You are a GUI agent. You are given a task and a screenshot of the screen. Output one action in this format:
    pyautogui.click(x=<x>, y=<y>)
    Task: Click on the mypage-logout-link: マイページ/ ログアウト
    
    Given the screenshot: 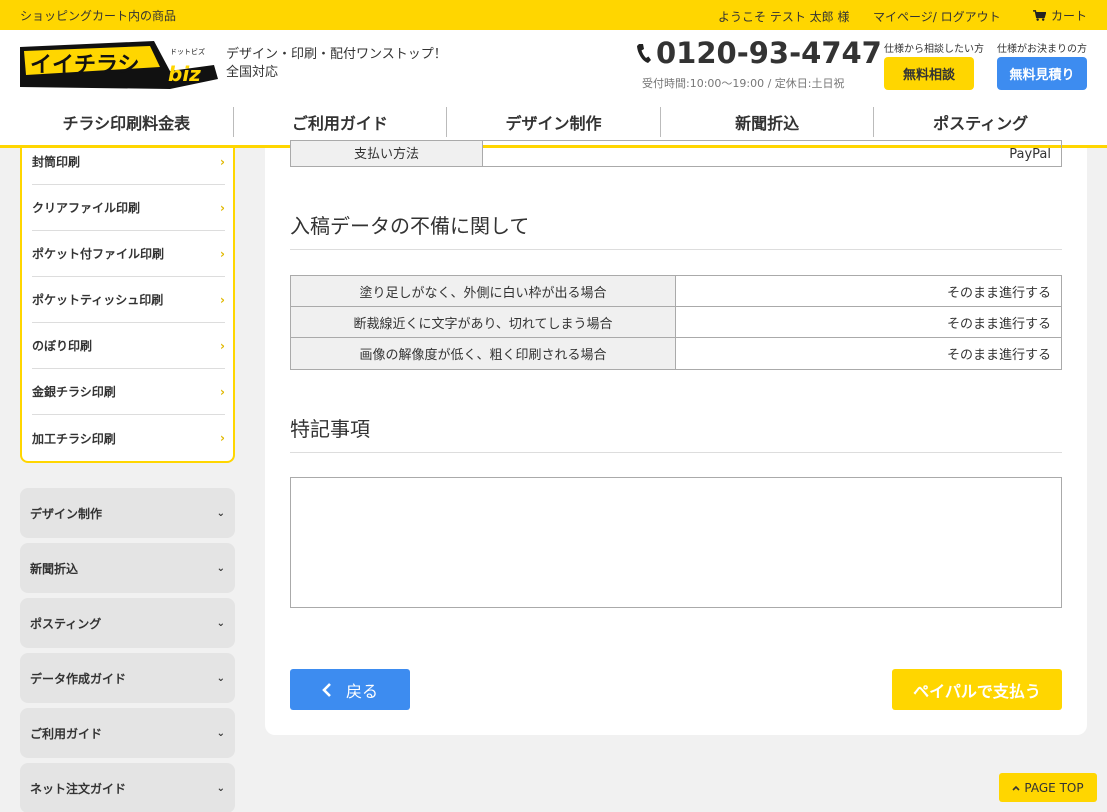 What is the action you would take?
    pyautogui.click(x=937, y=16)
    